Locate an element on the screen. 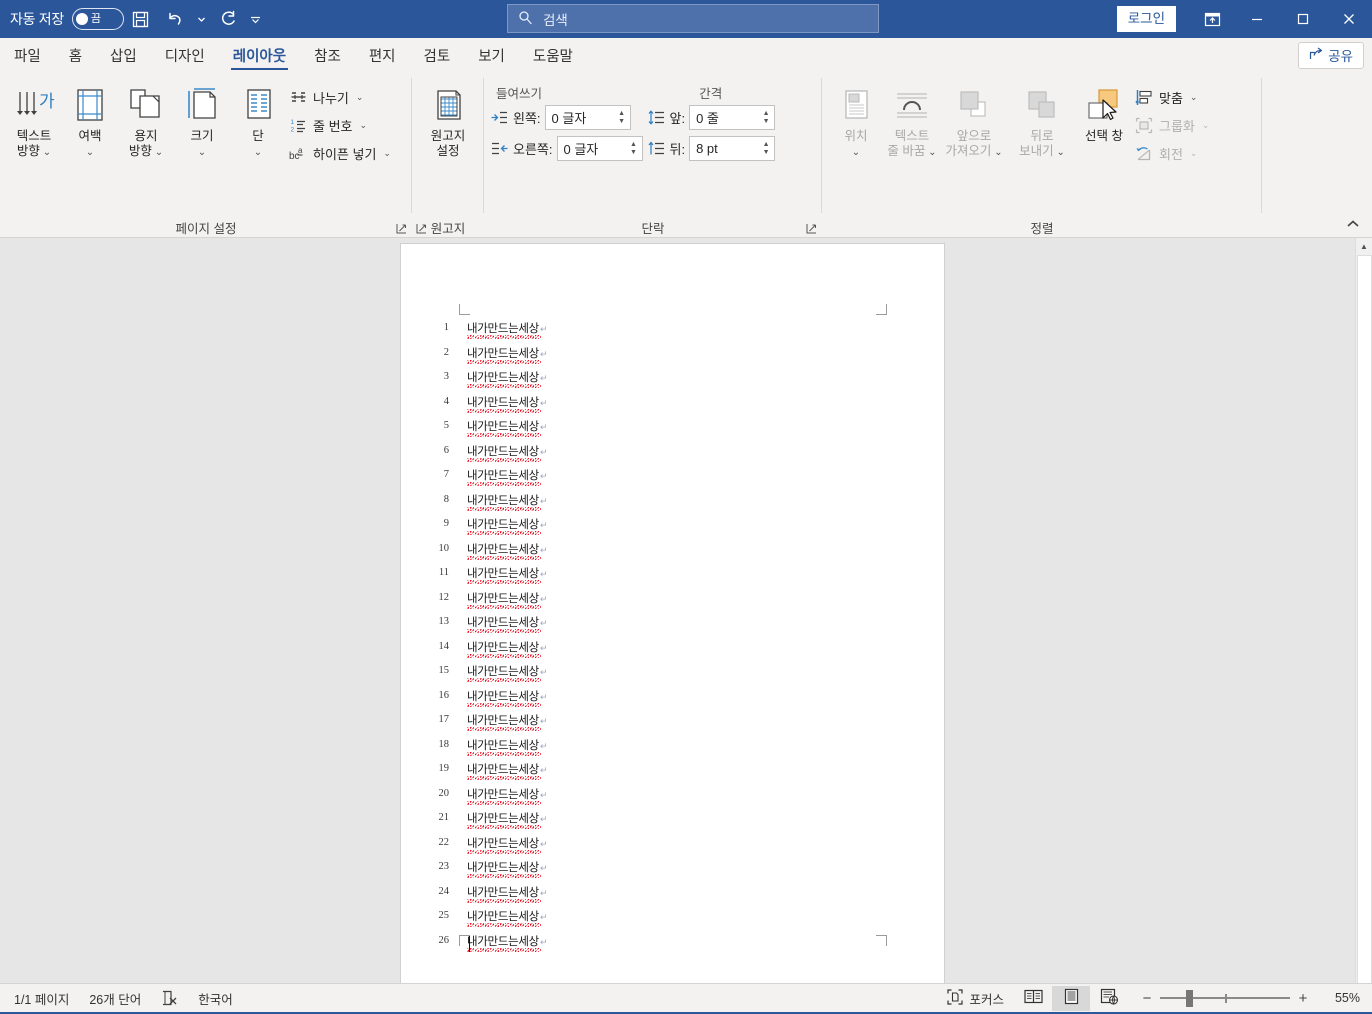  document-line-row: 12 내가만드는세상↵ is located at coordinates (672, 602).